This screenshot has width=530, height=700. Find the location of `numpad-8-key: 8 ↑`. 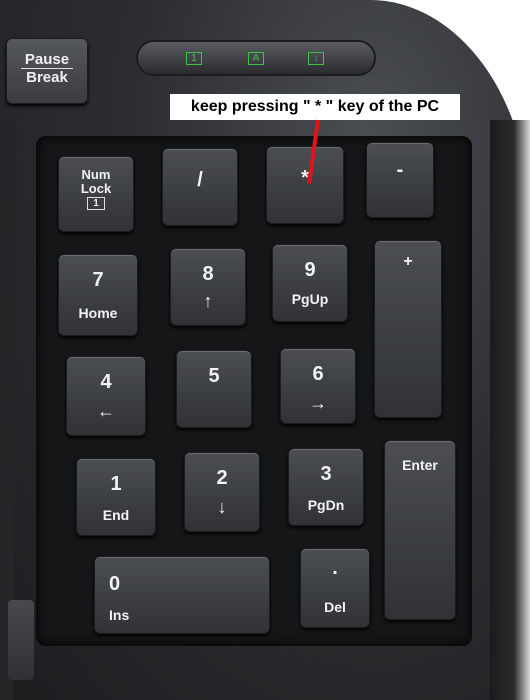

numpad-8-key: 8 ↑ is located at coordinates (208, 287).